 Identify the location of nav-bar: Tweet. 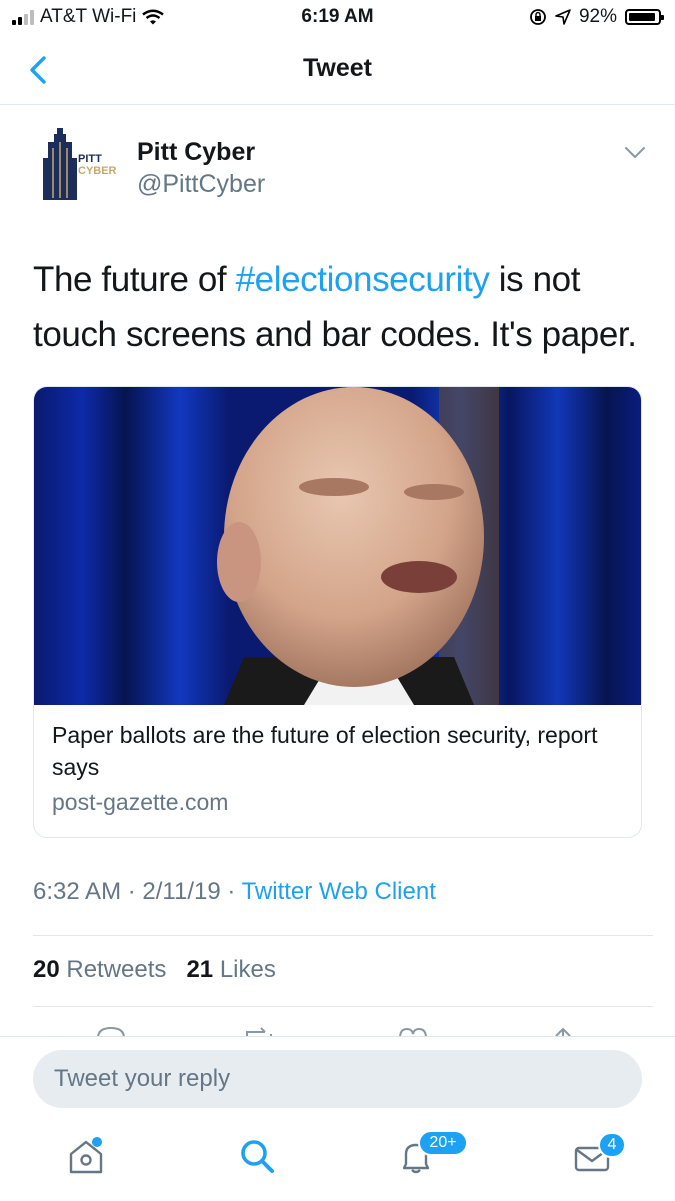
(337, 70).